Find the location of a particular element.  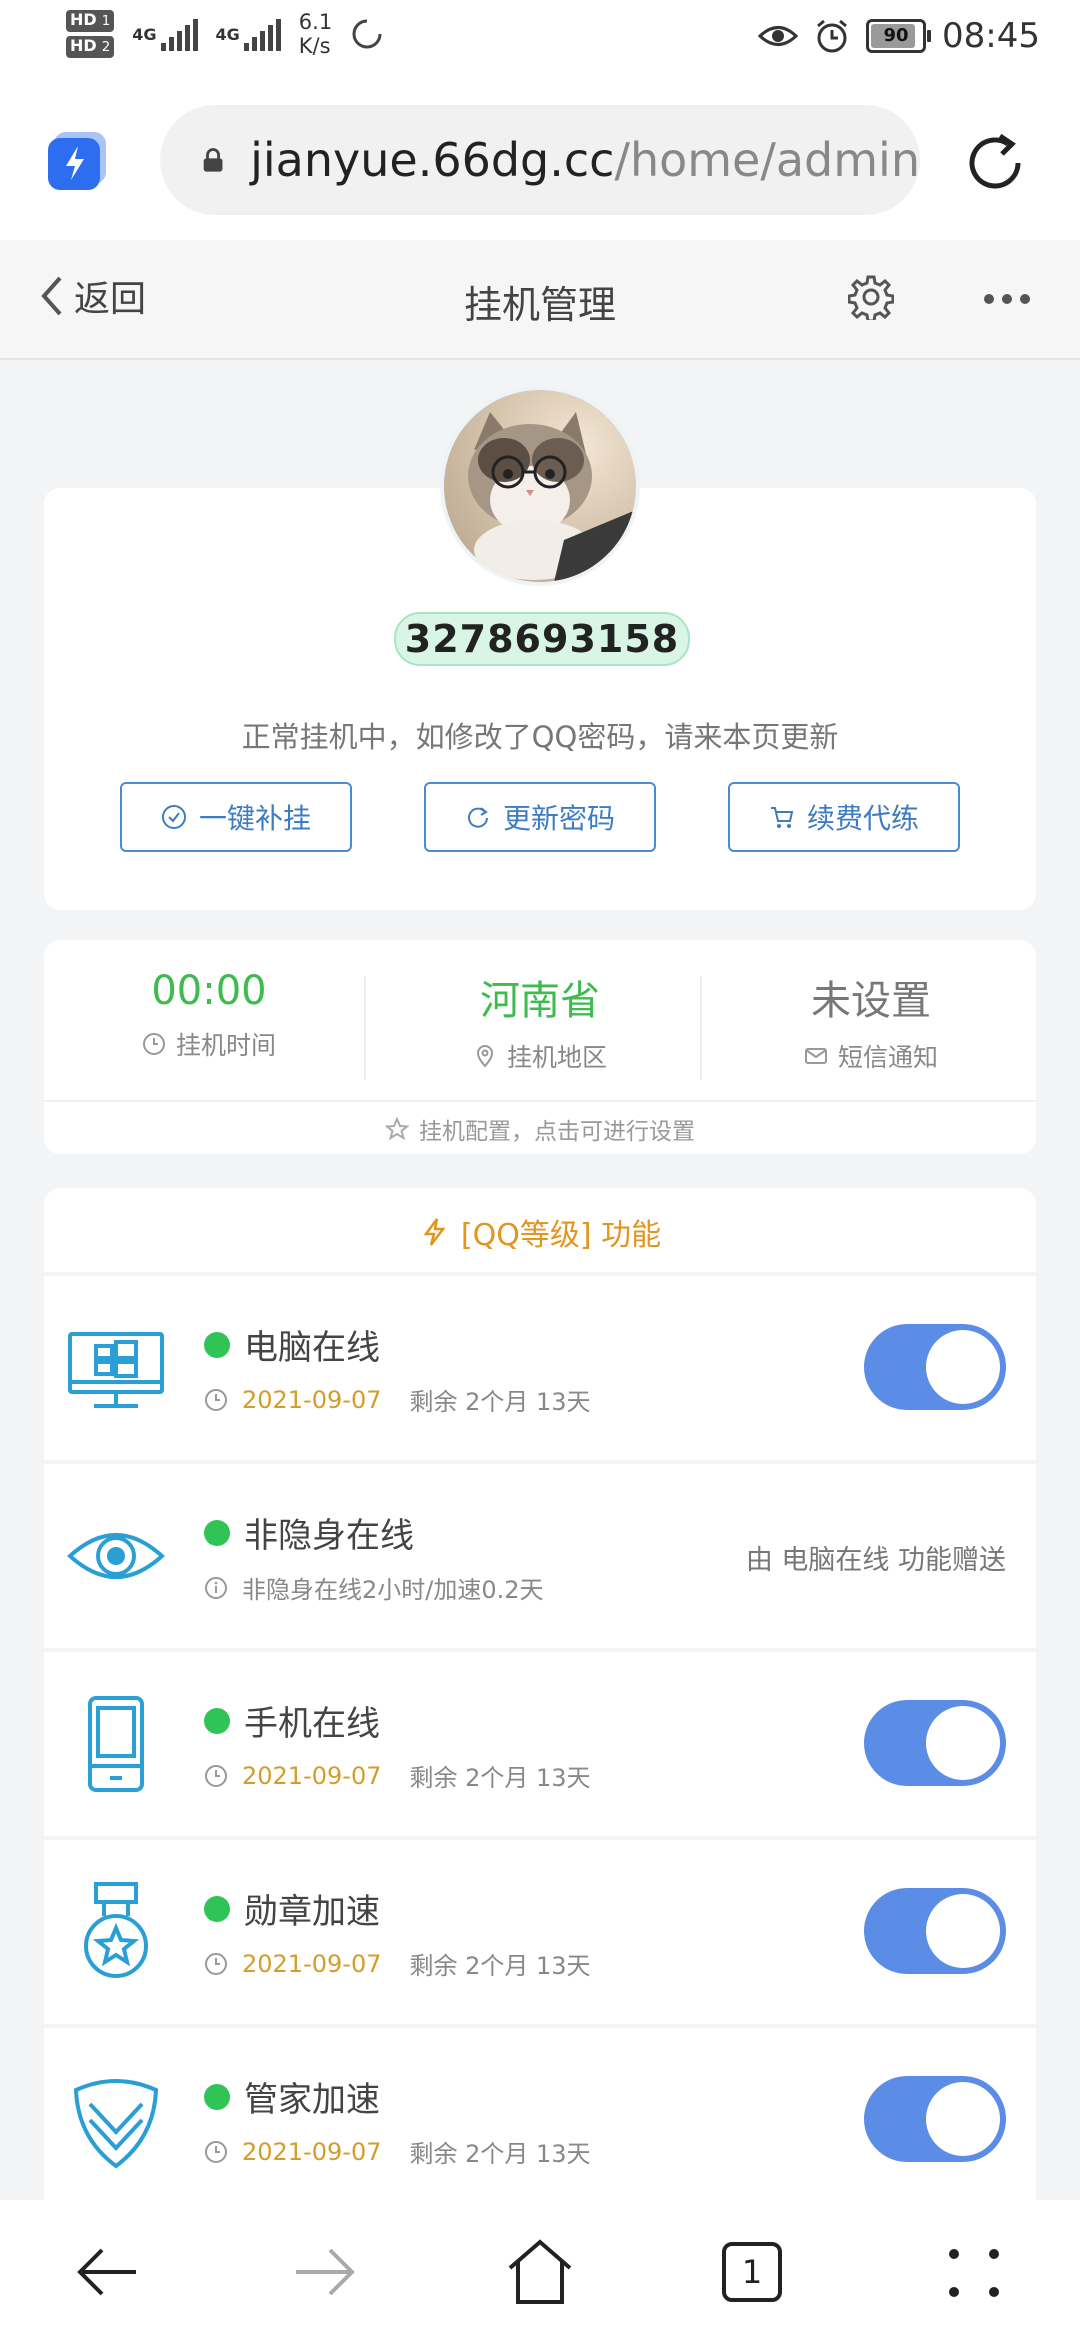

stat-value: 未设置 is located at coordinates (871, 1001).